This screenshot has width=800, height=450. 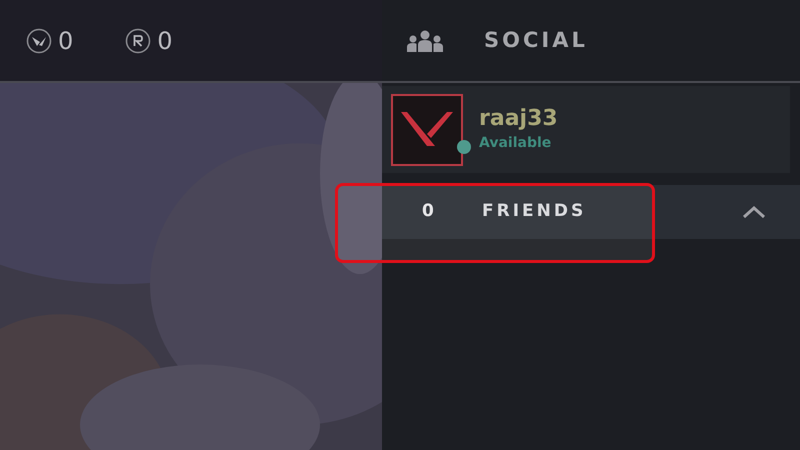 What do you see at coordinates (591, 212) in the screenshot?
I see `friends-header: 0 FRIENDS` at bounding box center [591, 212].